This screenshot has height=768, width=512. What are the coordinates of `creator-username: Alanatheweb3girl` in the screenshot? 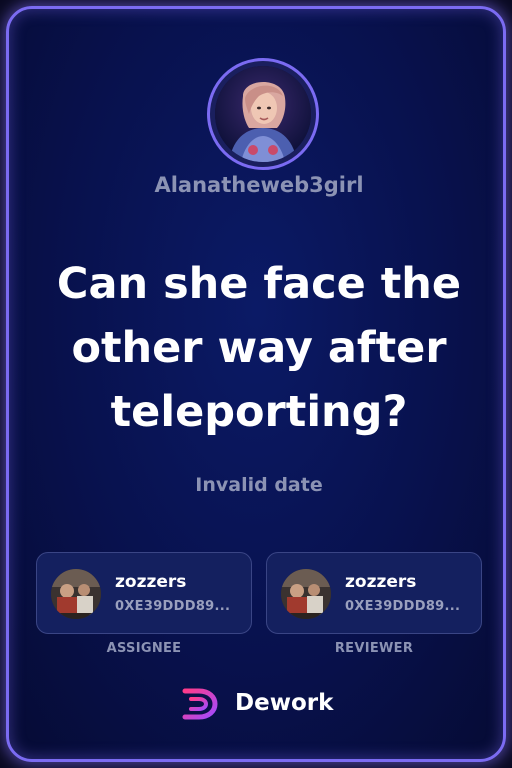 It's located at (257, 185).